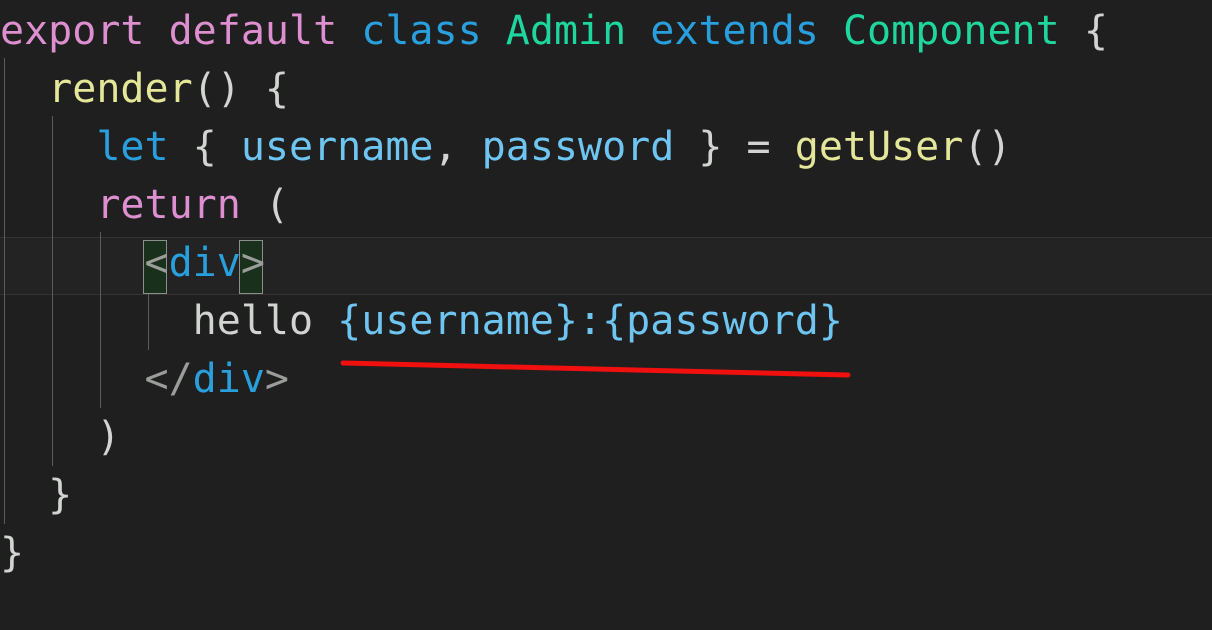 The width and height of the screenshot is (1212, 630). Describe the element at coordinates (240, 89) in the screenshot. I see `token-render-parens-brace: () {` at that location.